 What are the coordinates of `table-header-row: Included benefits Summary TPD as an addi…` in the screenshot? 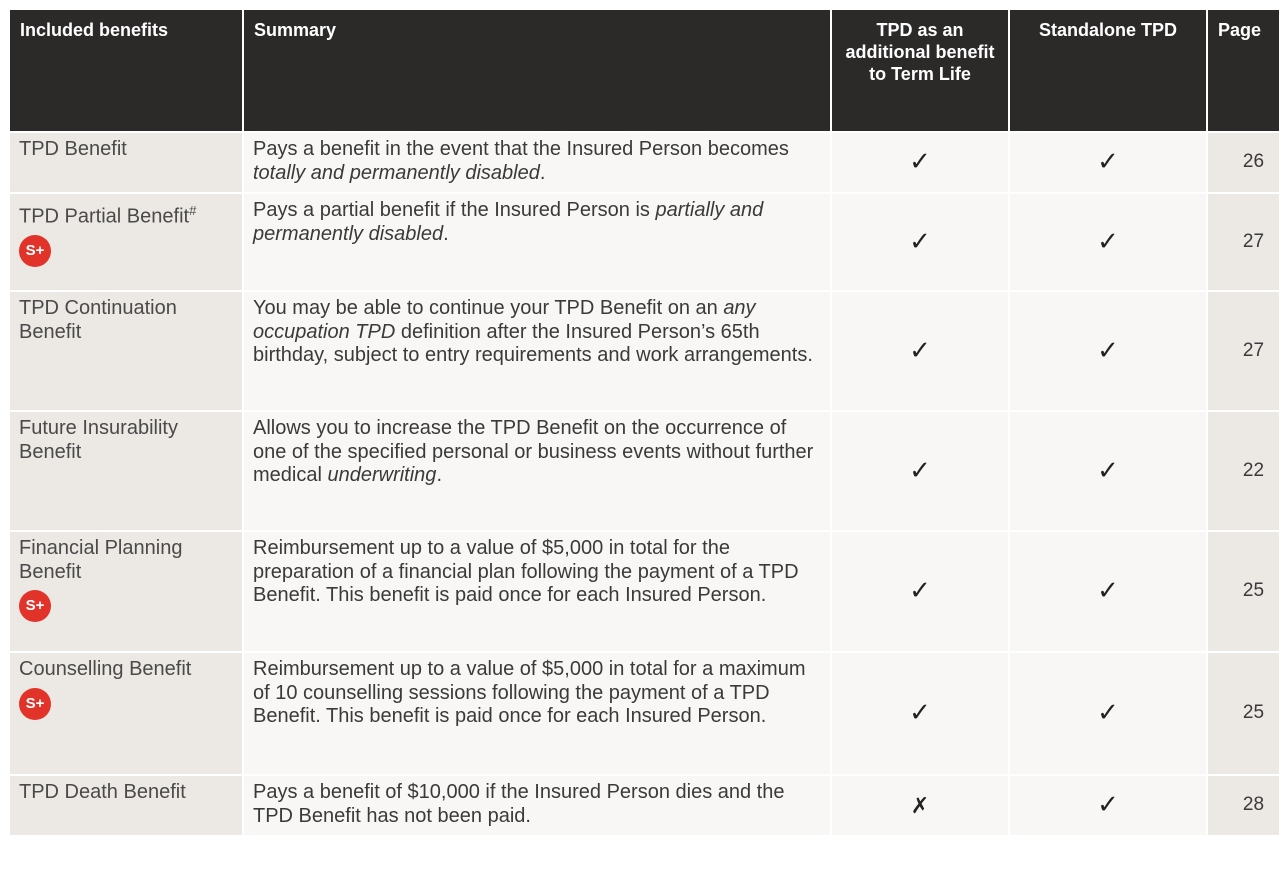 It's located at (644, 71).